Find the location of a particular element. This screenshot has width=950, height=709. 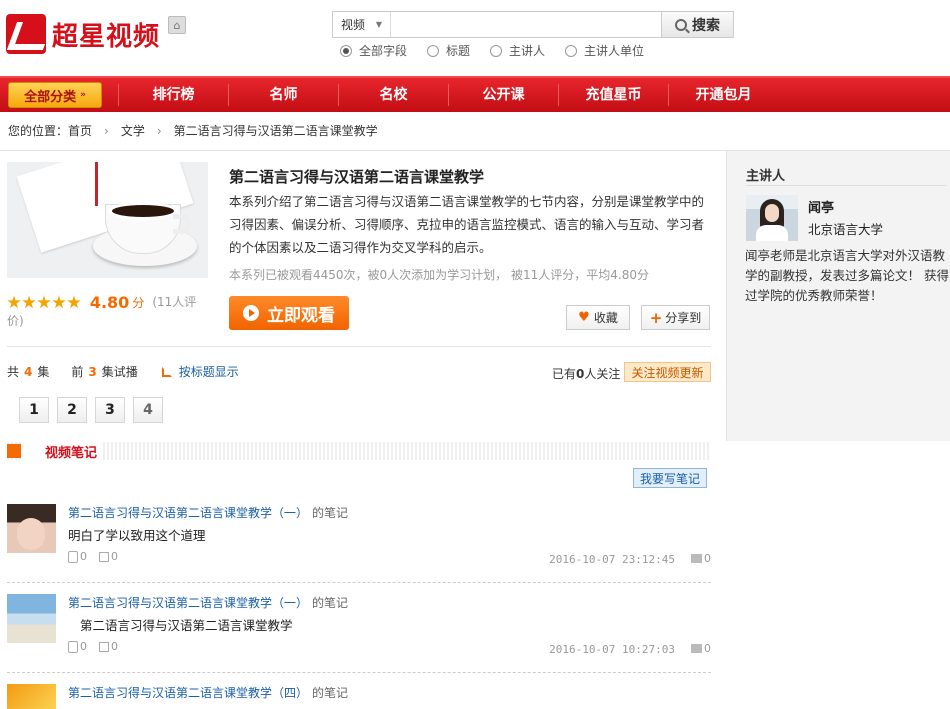

filter-speaker: 主讲人 is located at coordinates (517, 50).